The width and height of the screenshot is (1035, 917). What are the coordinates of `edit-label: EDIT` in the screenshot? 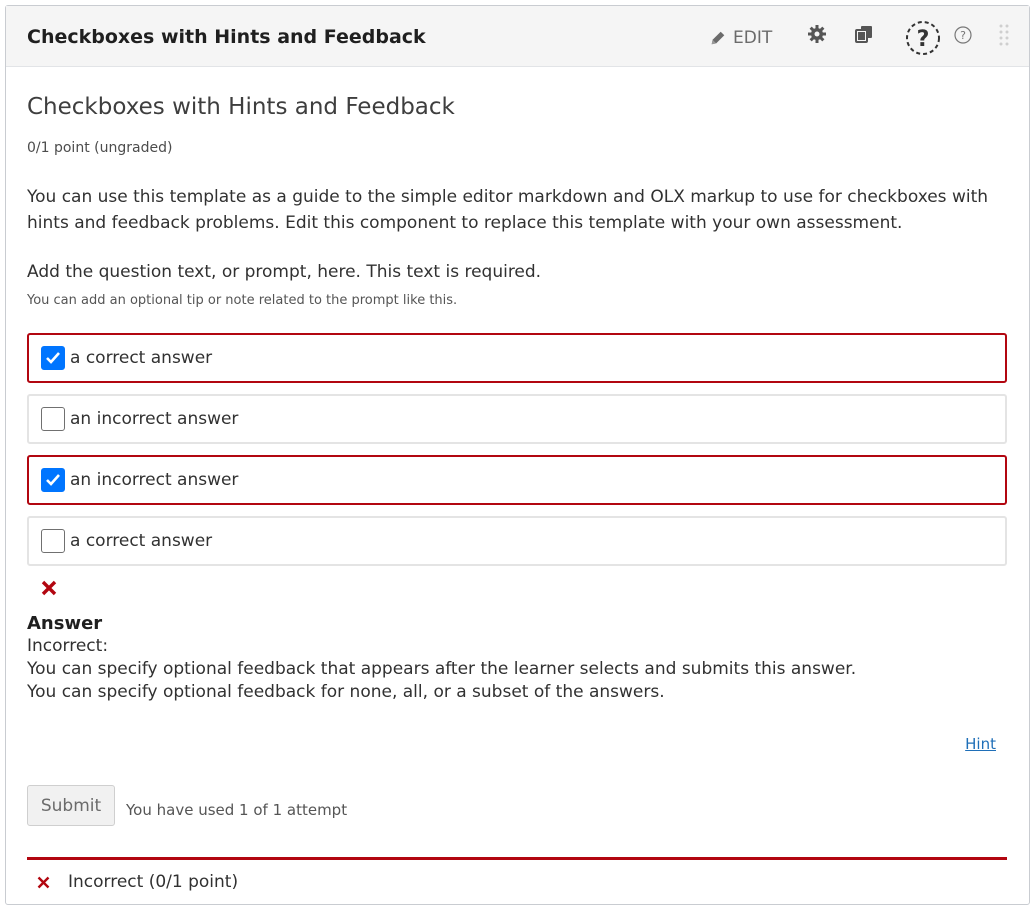 It's located at (753, 38).